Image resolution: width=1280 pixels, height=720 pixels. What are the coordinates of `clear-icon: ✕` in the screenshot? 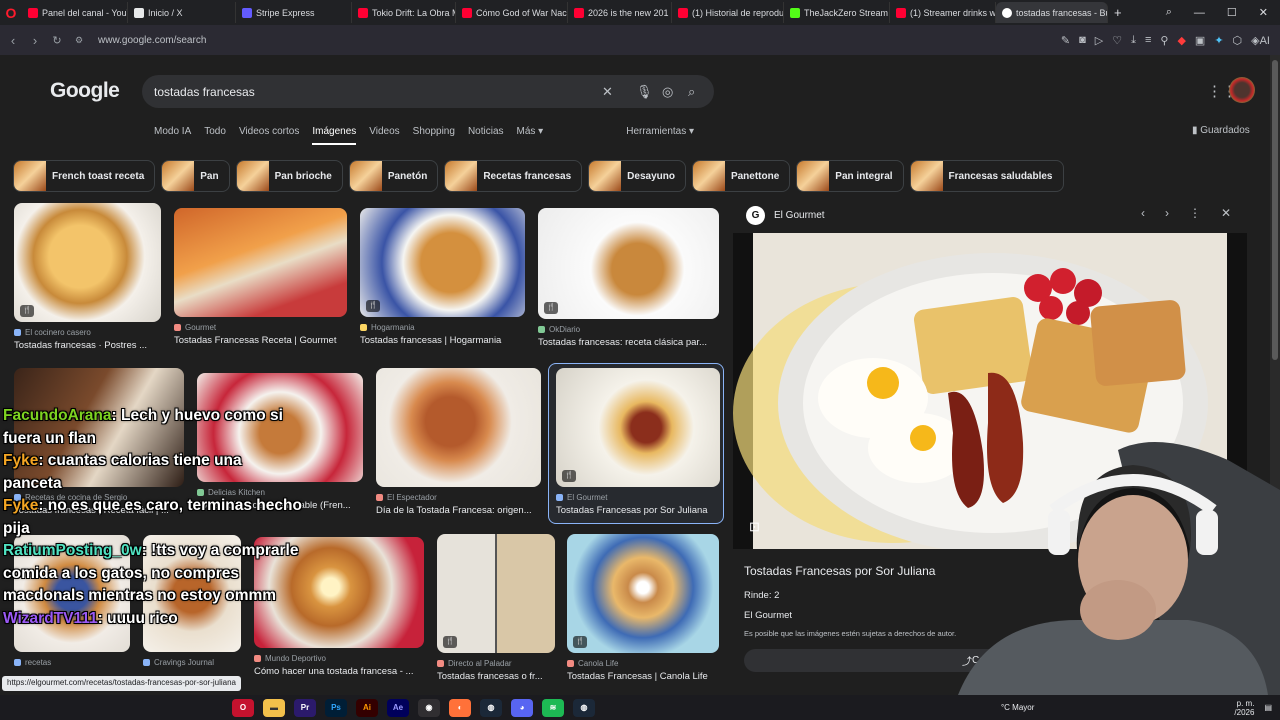 It's located at (607, 91).